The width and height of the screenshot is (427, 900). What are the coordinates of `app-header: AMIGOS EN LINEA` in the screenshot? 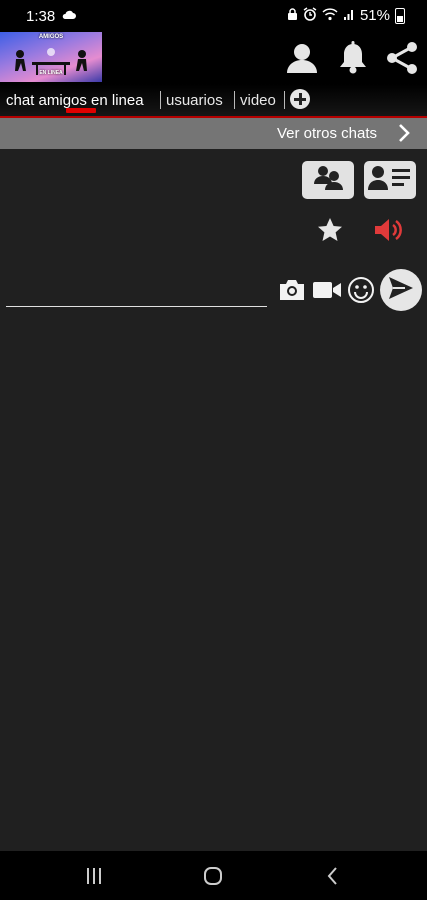 It's located at (213, 58).